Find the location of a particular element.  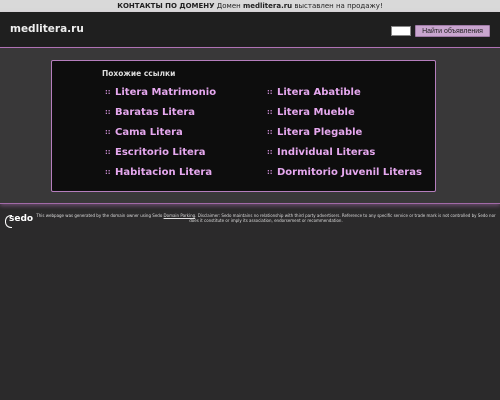

related-link: :: Habitacion Litera is located at coordinates (158, 172).